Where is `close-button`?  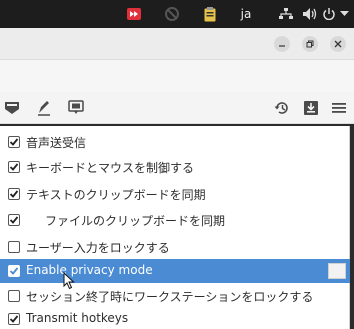 close-button is located at coordinates (338, 44).